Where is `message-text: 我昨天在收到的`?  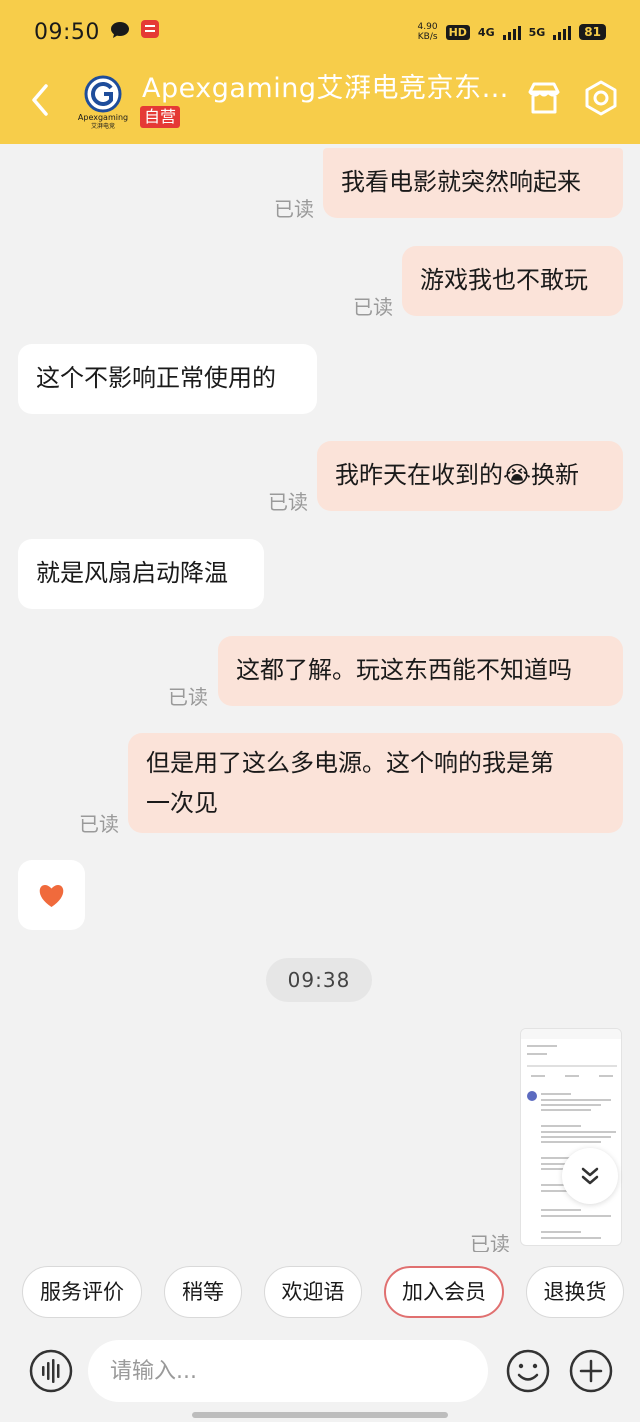
message-text: 我昨天在收到的 is located at coordinates (419, 475).